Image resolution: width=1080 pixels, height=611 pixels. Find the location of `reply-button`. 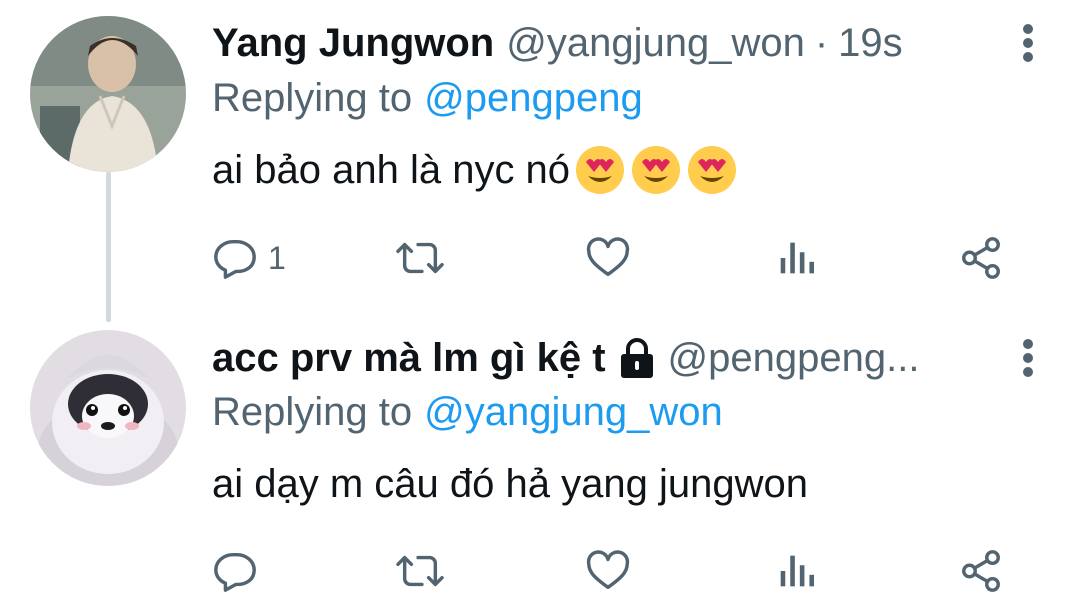

reply-button is located at coordinates (235, 571).